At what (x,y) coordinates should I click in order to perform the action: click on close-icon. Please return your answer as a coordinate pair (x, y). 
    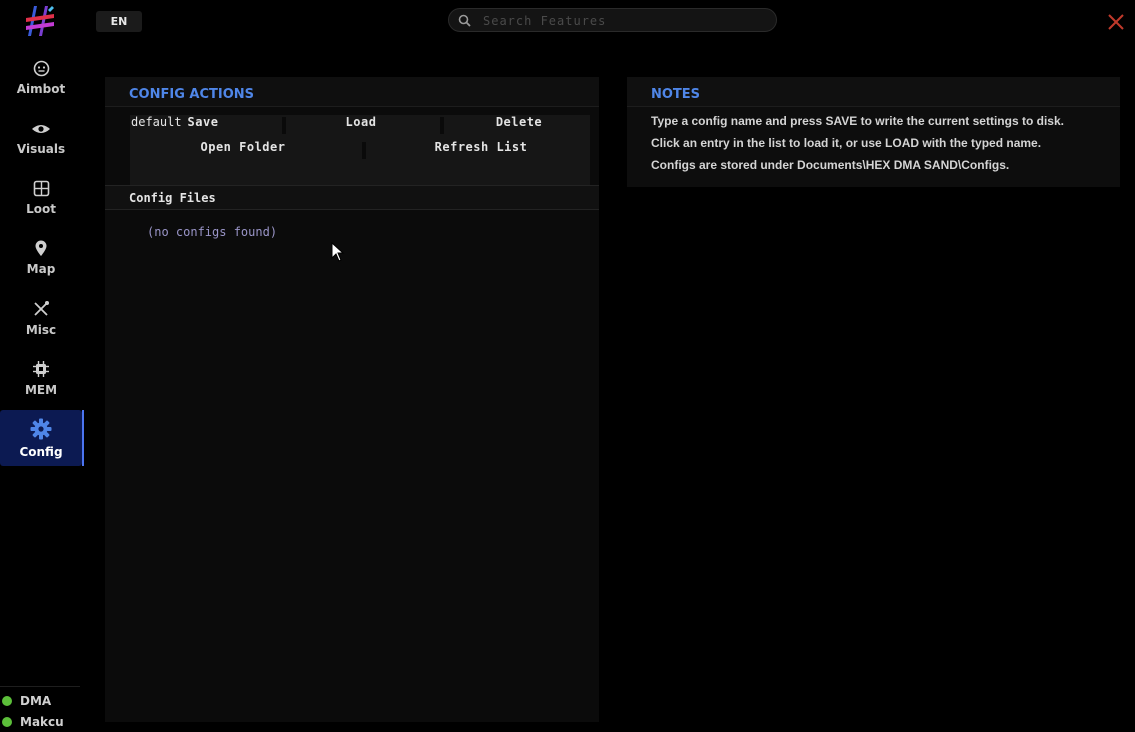
    Looking at the image, I should click on (1116, 22).